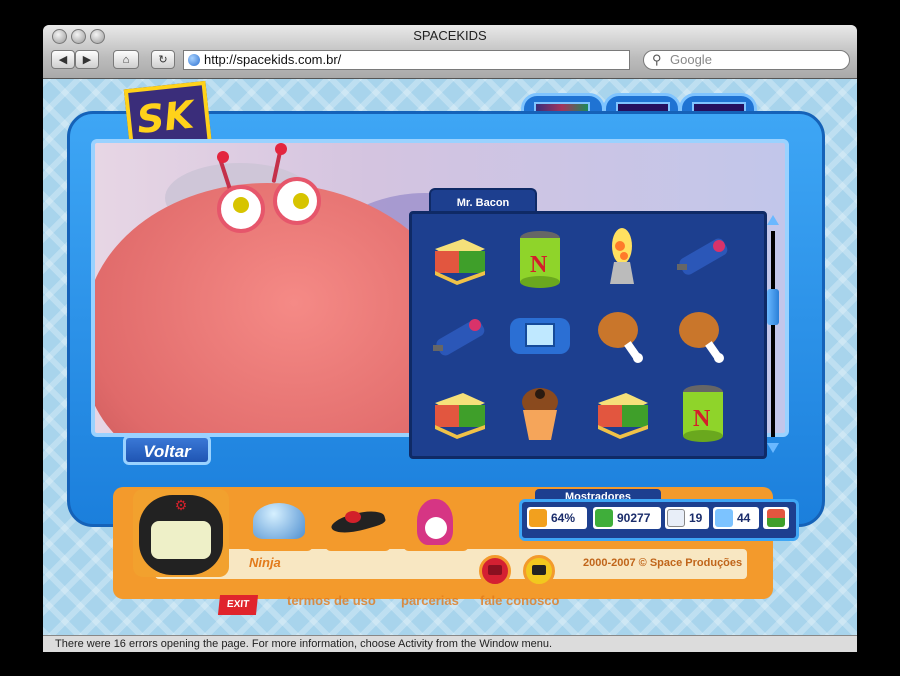 This screenshot has width=900, height=676. I want to click on logo-text: SK, so click(165, 117).